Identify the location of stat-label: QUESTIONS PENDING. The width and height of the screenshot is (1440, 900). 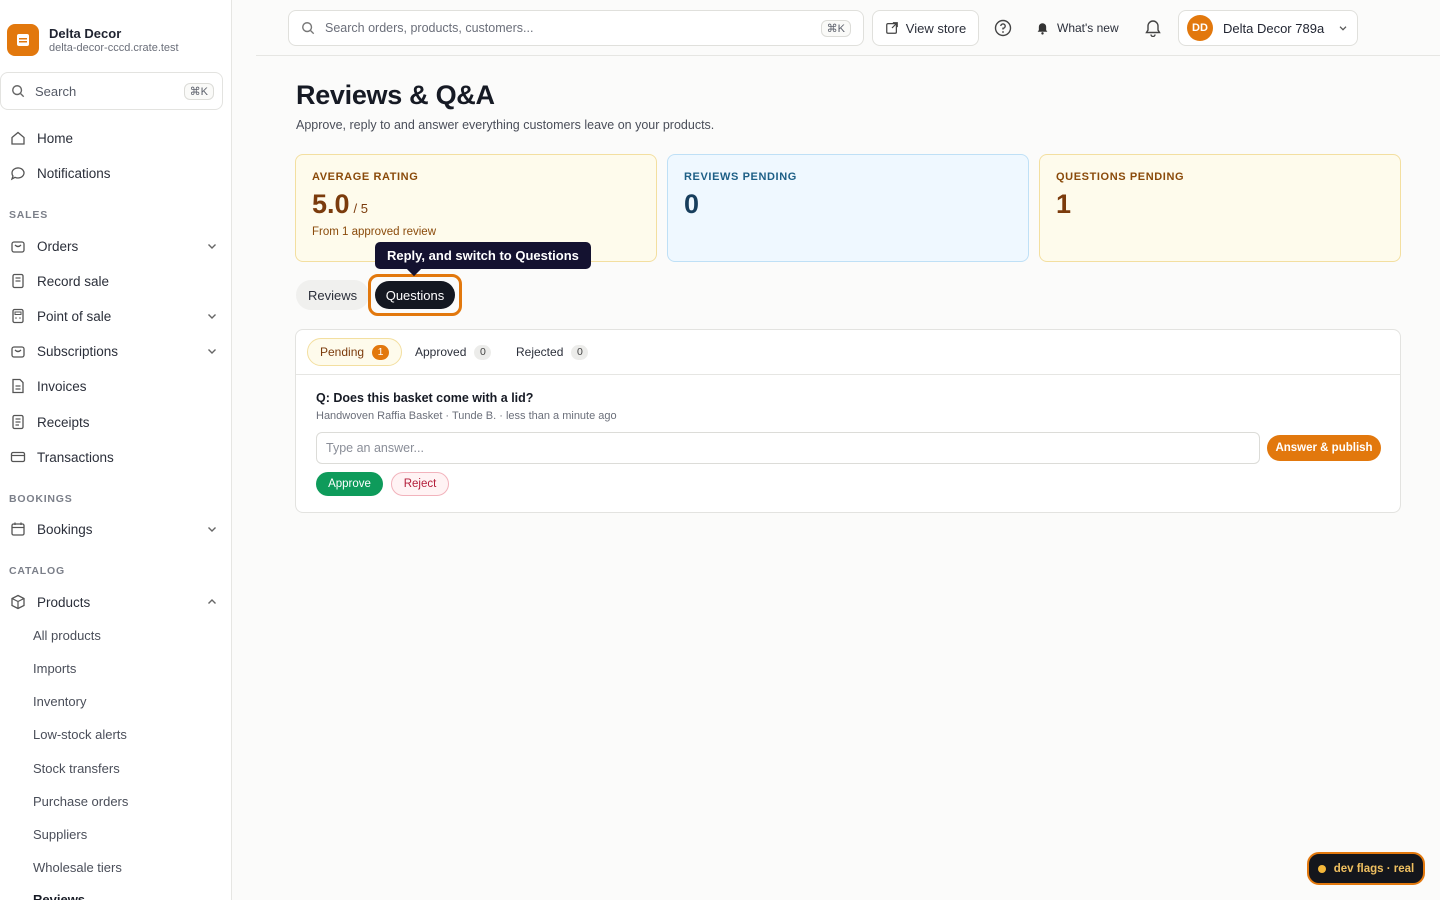
(1120, 177).